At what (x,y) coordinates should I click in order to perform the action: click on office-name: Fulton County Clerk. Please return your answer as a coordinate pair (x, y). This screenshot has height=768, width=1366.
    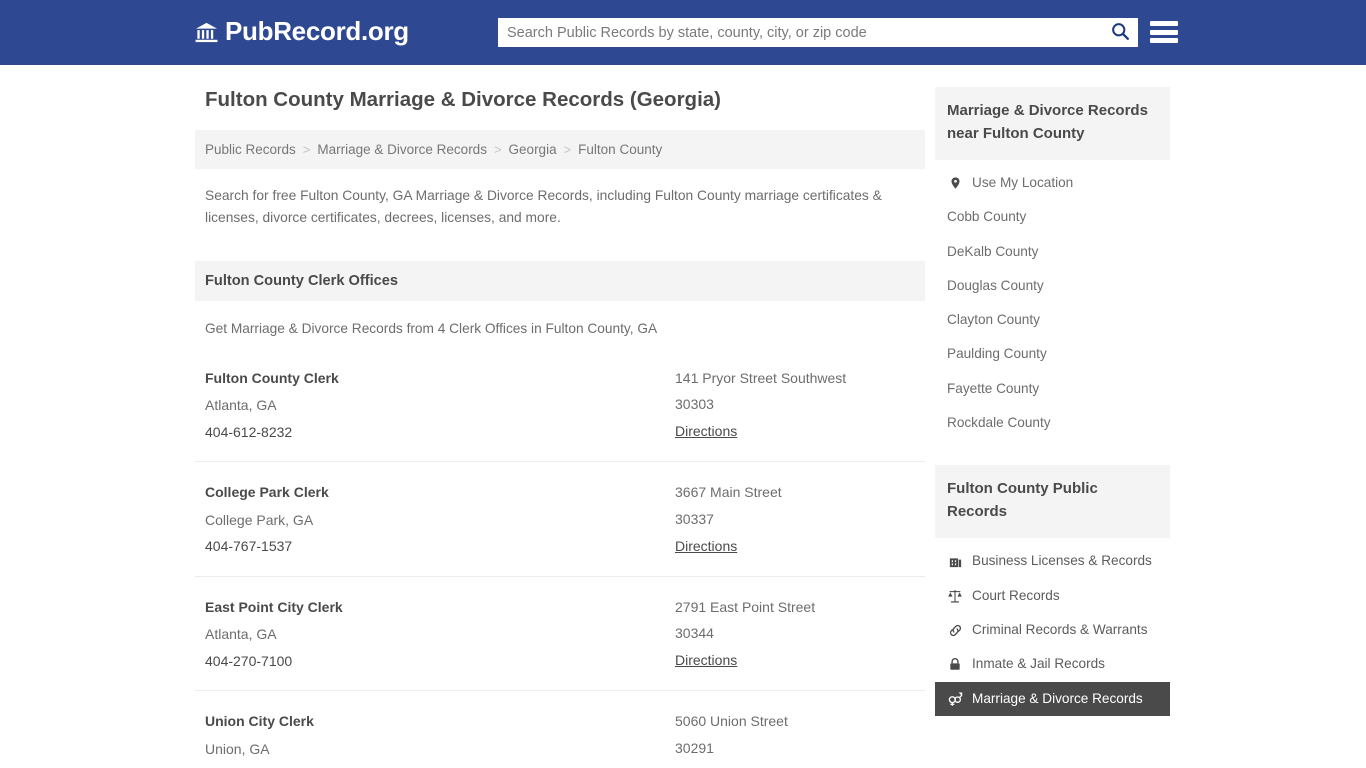
    Looking at the image, I should click on (272, 377).